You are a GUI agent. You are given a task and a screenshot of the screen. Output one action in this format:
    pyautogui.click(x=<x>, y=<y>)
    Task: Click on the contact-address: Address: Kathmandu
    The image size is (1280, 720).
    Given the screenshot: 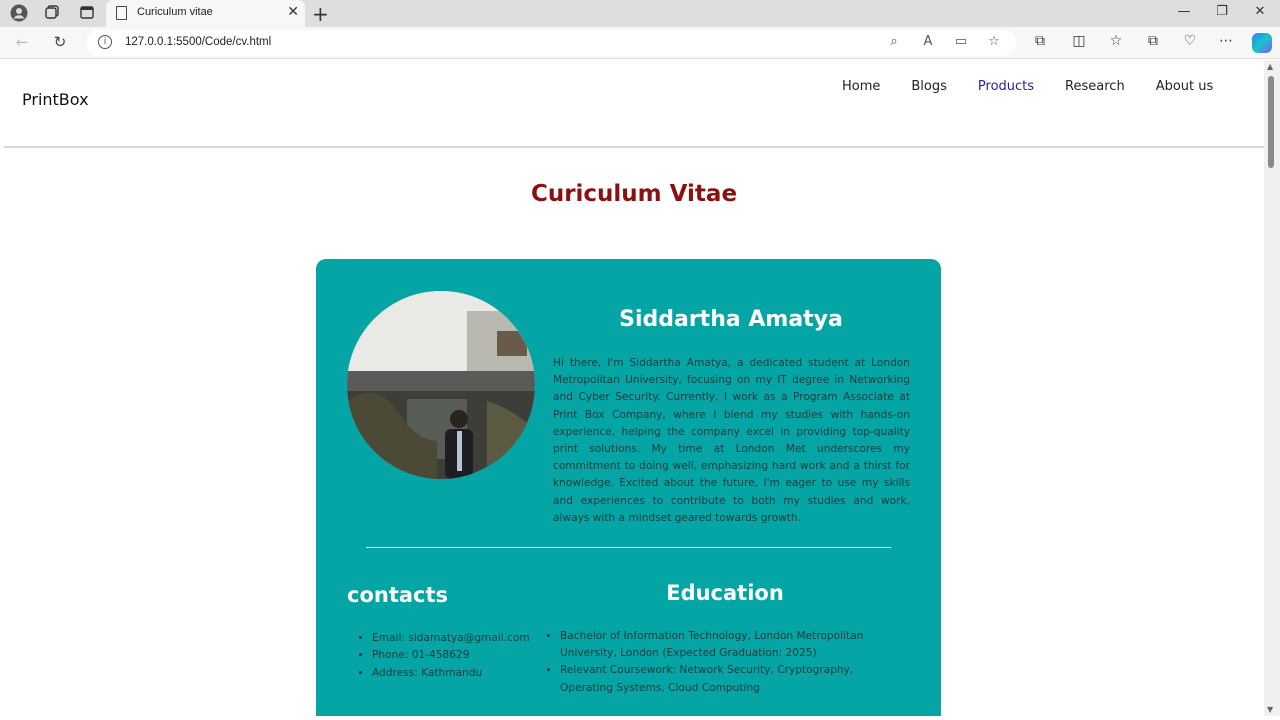 What is the action you would take?
    pyautogui.click(x=451, y=673)
    